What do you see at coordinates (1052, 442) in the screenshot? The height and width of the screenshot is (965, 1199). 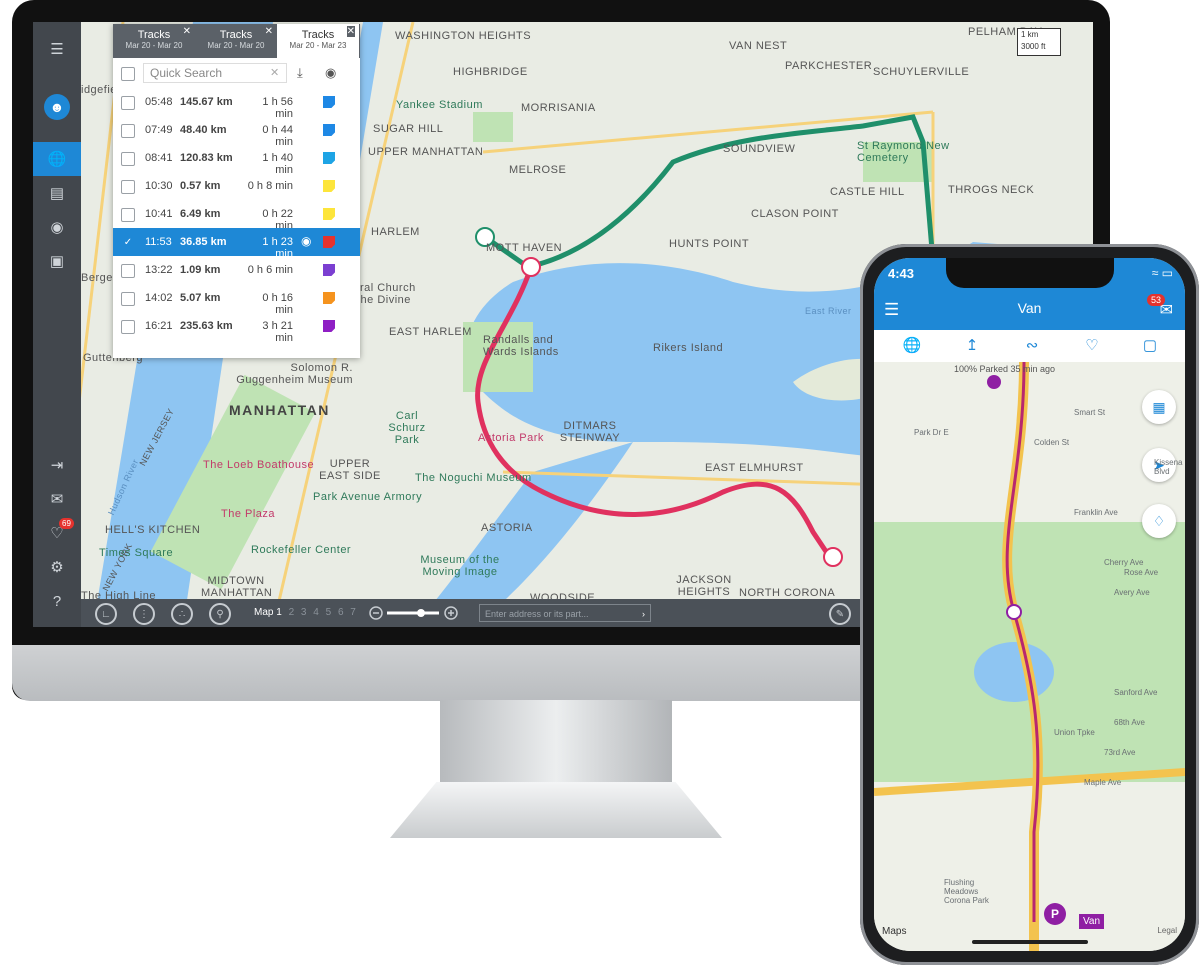 I see `street-label: Colden St` at bounding box center [1052, 442].